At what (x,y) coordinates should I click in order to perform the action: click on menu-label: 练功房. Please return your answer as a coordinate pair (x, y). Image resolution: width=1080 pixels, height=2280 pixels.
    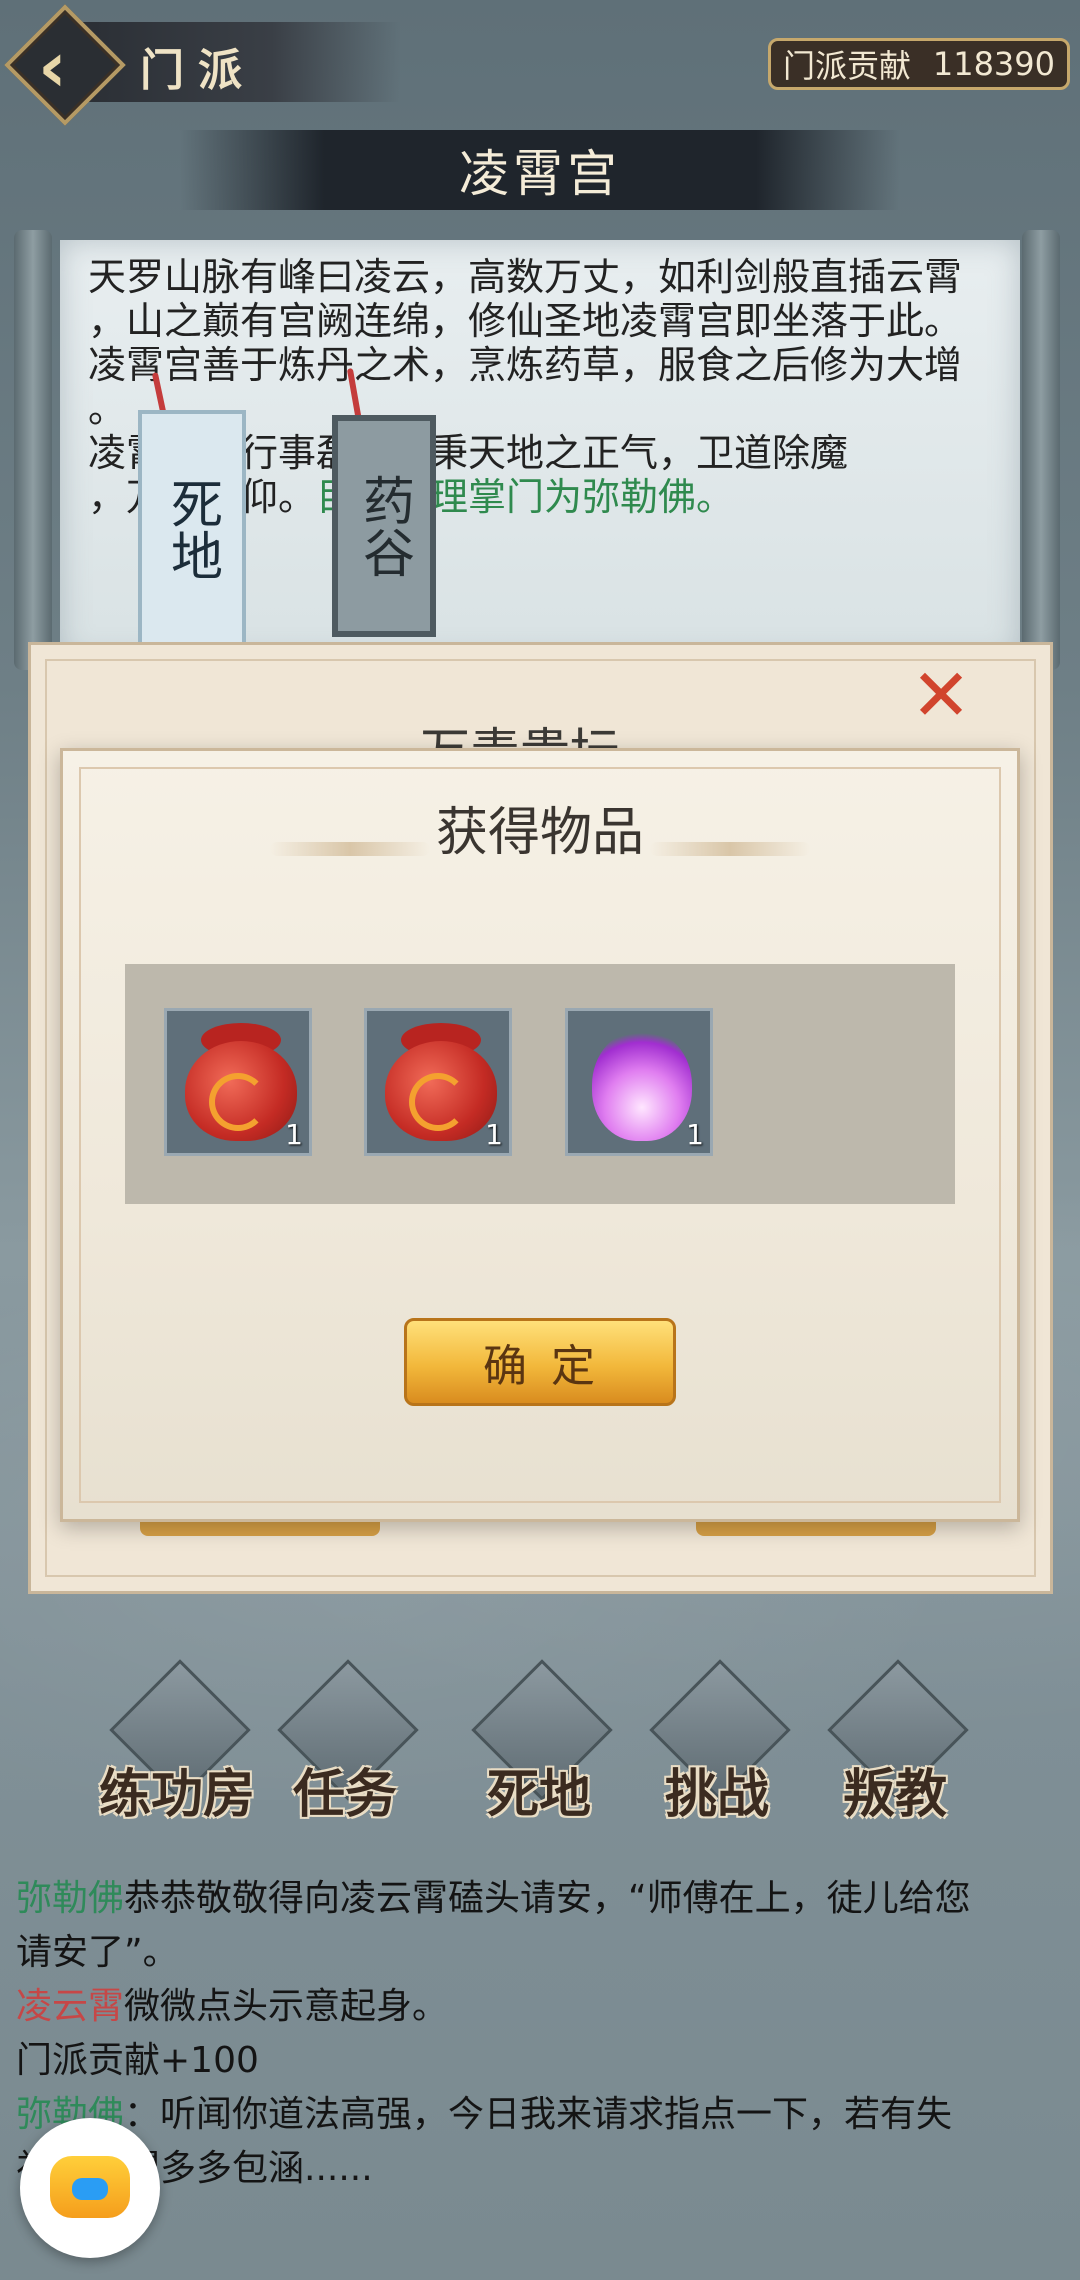
    Looking at the image, I should click on (176, 1794).